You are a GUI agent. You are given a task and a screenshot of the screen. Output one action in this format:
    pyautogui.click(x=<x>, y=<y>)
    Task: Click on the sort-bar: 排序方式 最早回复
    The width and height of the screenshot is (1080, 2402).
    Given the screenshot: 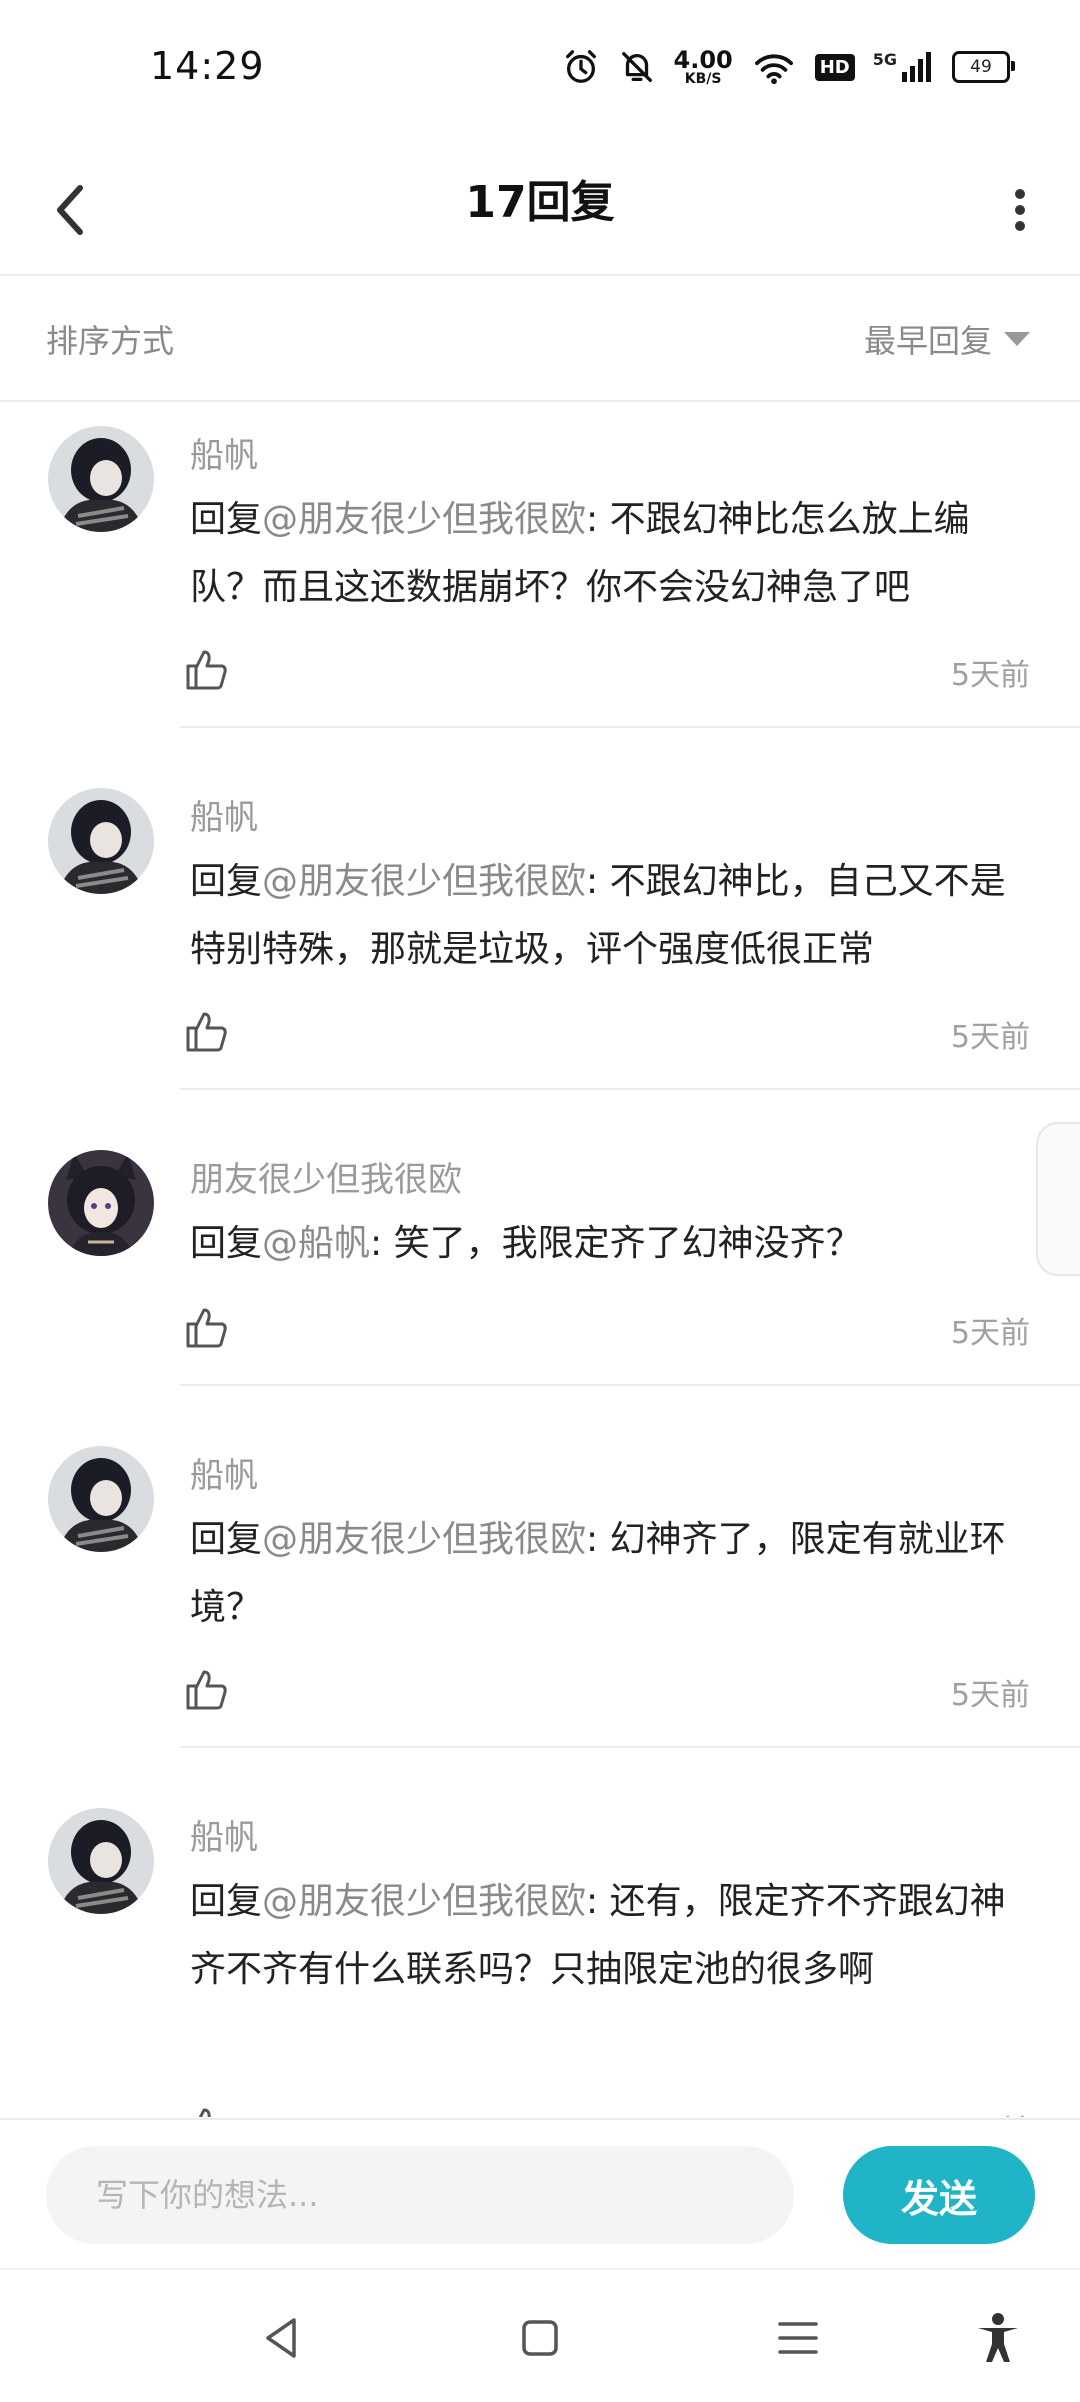 What is the action you would take?
    pyautogui.click(x=540, y=339)
    